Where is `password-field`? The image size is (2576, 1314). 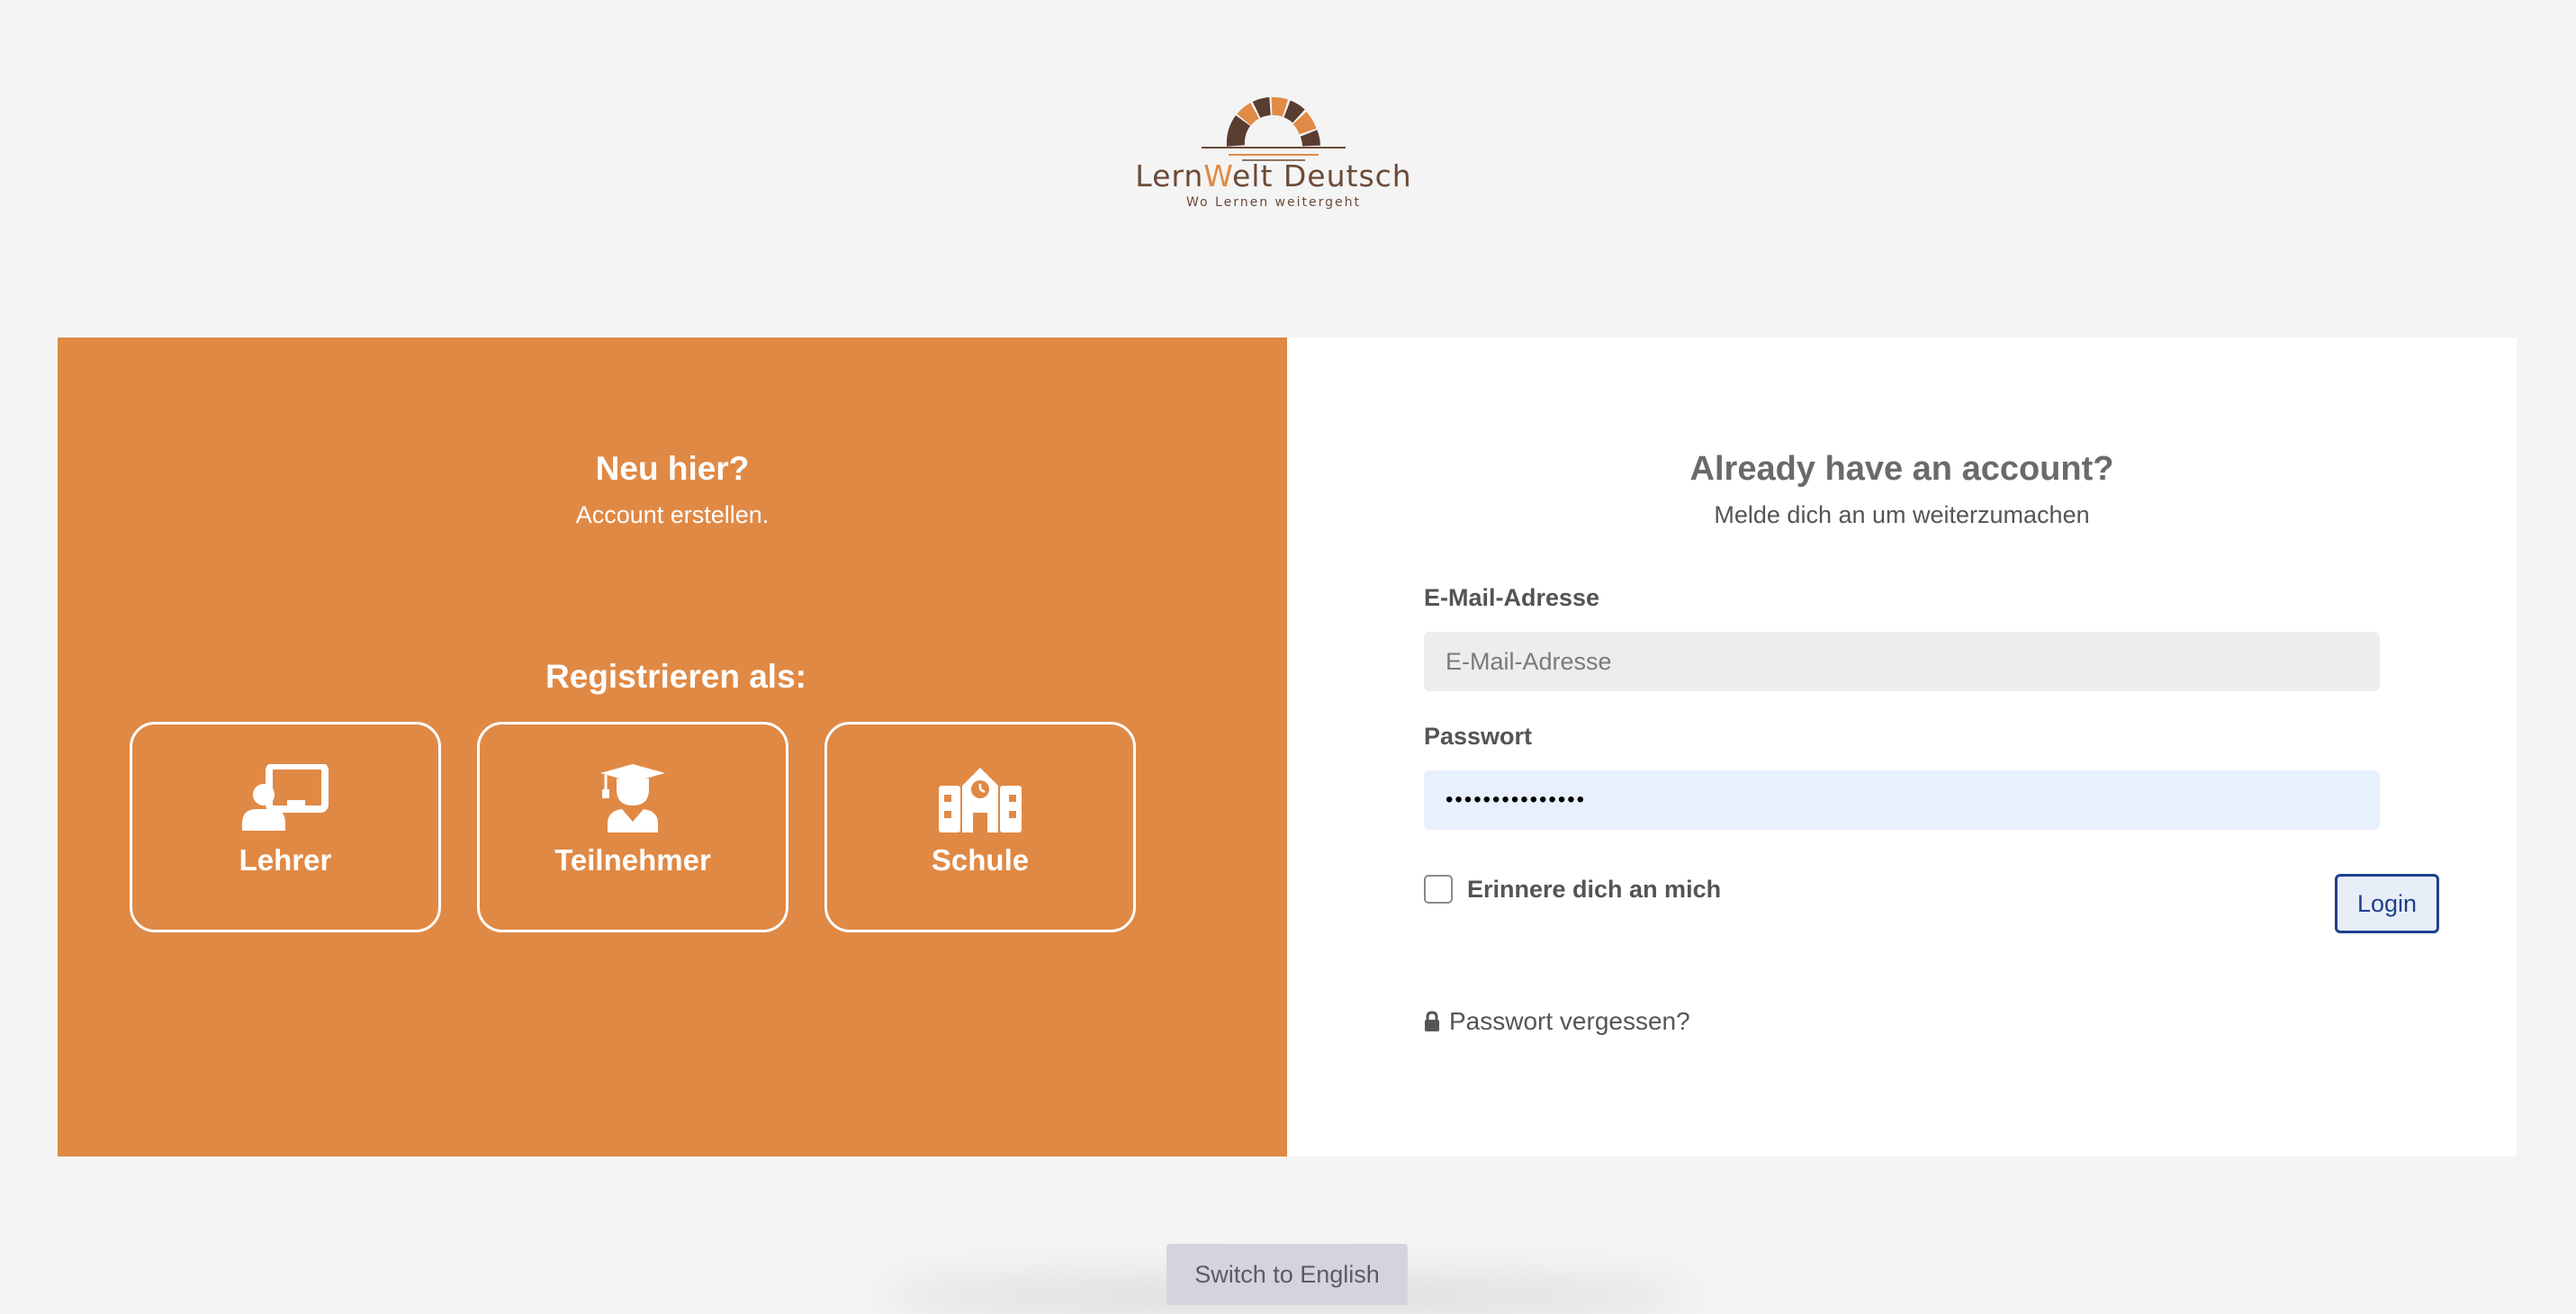
password-field is located at coordinates (1902, 800).